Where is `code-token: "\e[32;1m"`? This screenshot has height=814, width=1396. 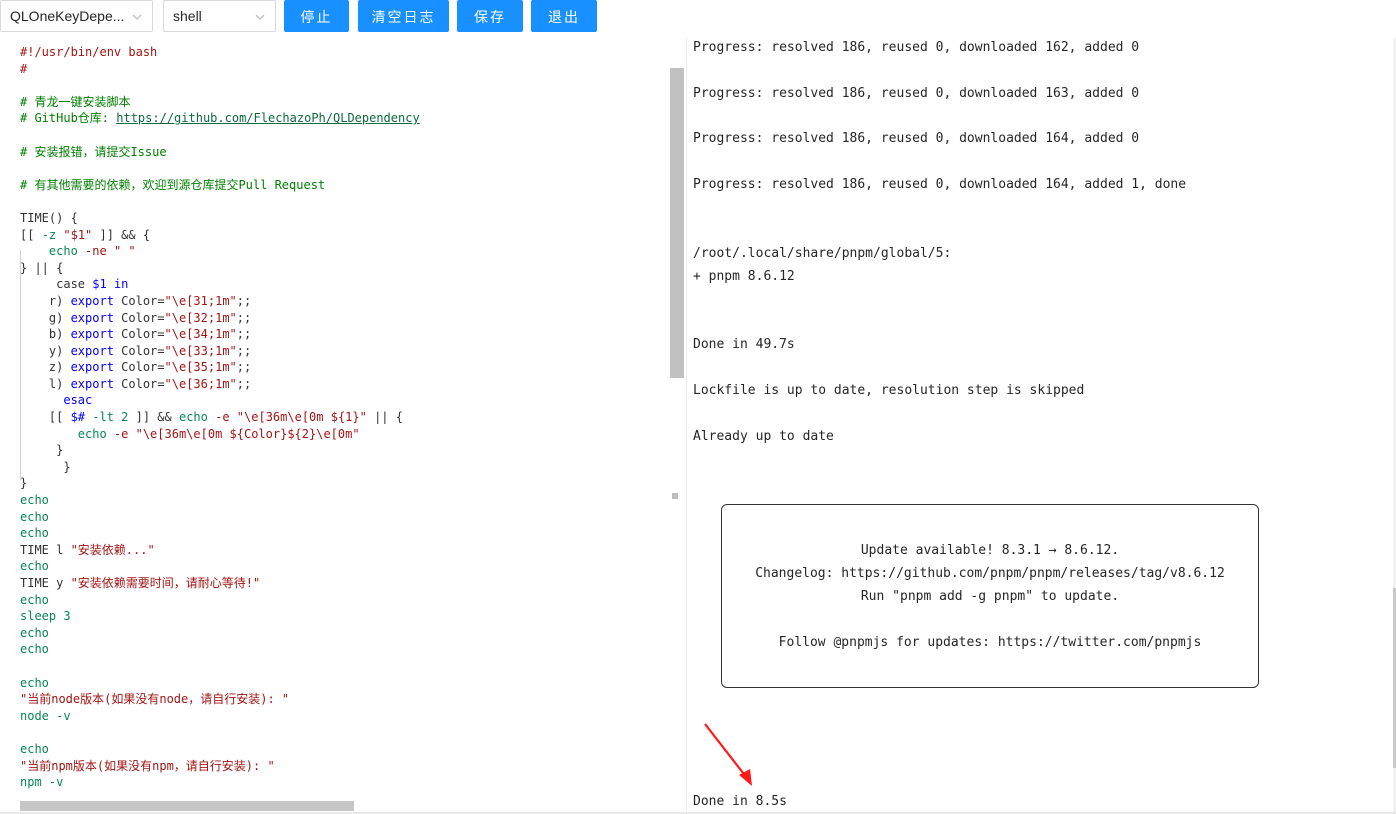 code-token: "\e[32;1m" is located at coordinates (200, 317).